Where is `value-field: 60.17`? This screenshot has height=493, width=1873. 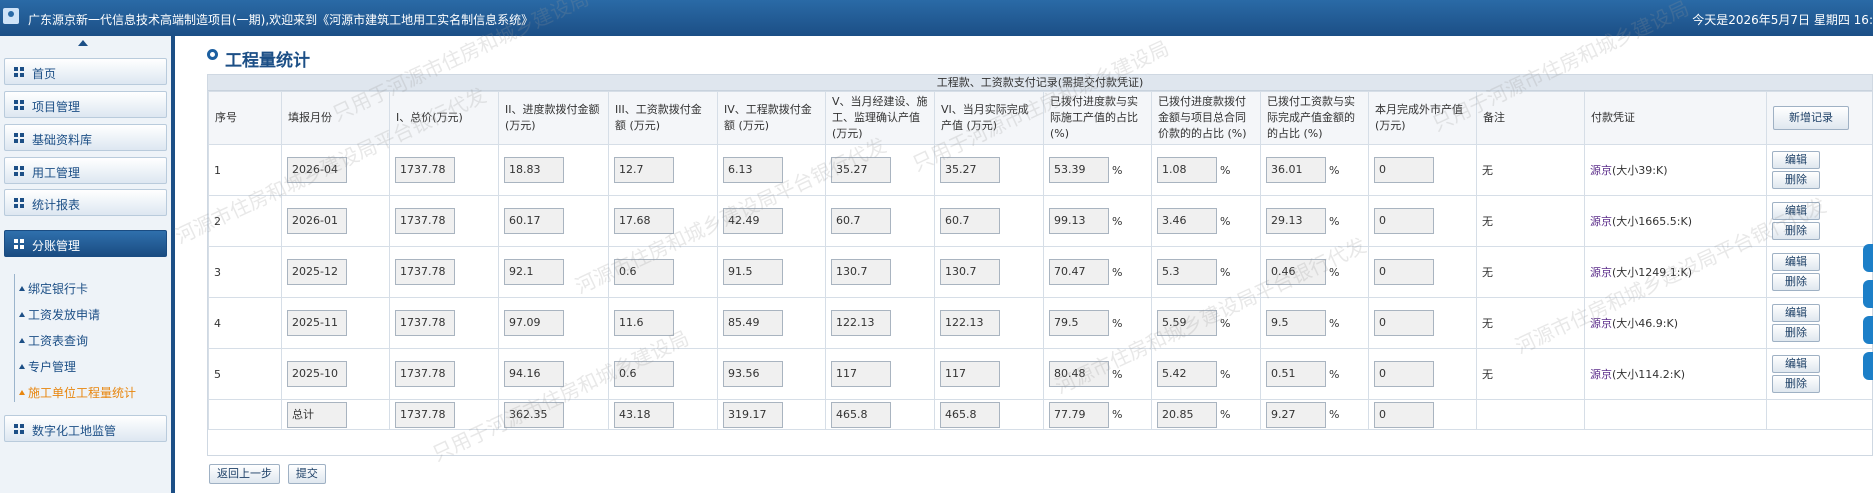 value-field: 60.17 is located at coordinates (534, 221).